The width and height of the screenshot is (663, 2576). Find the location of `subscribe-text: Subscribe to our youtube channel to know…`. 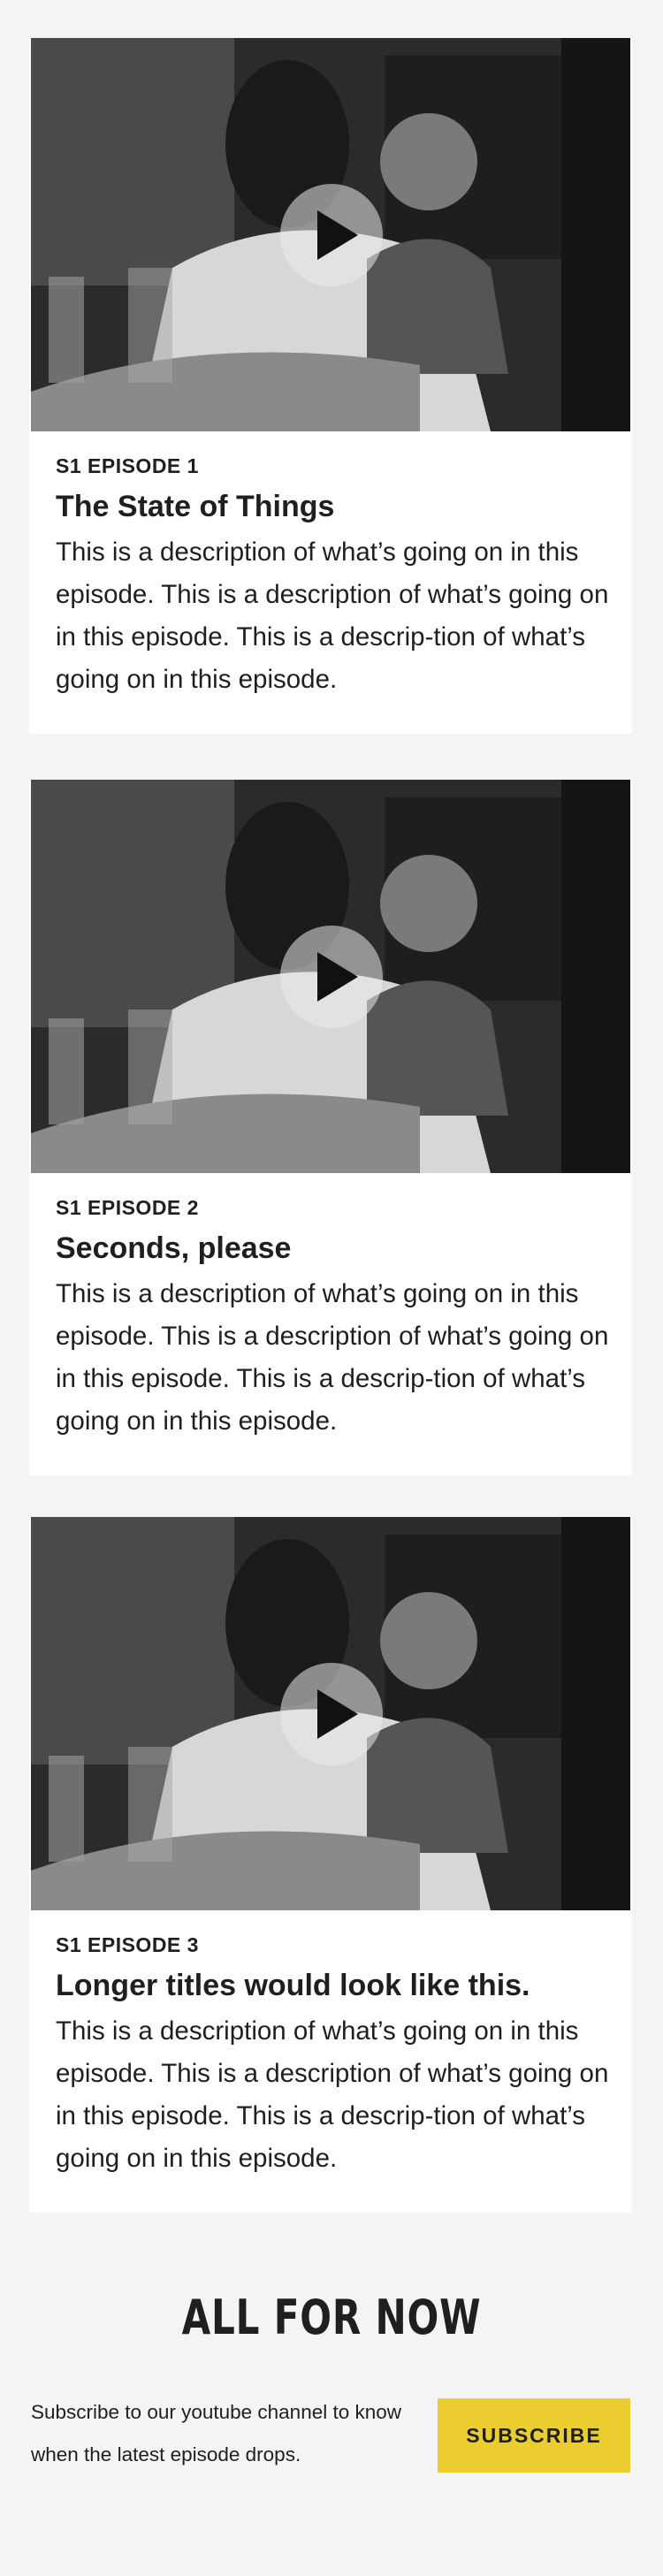

subscribe-text: Subscribe to our youtube channel to know… is located at coordinates (216, 2433).